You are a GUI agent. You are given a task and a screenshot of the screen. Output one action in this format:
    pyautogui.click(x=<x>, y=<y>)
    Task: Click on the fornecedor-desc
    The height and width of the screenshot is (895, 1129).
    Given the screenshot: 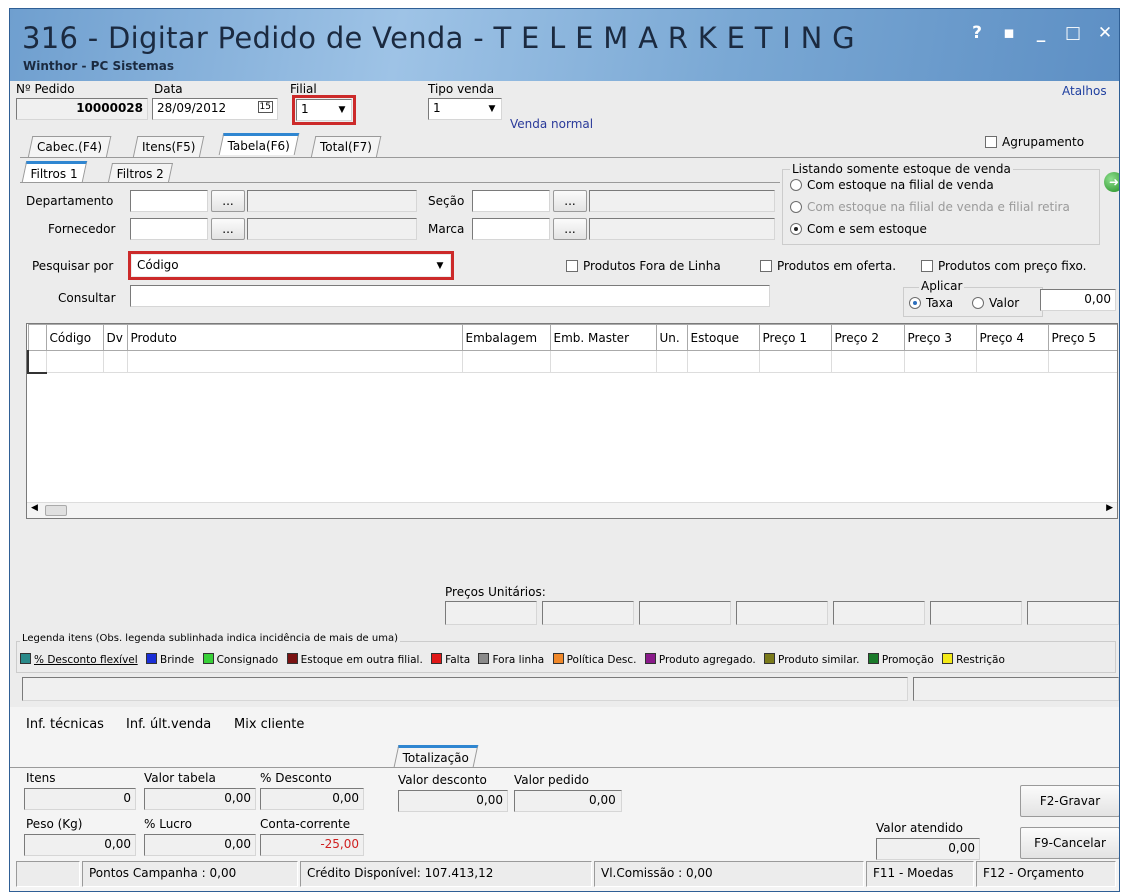 What is the action you would take?
    pyautogui.click(x=332, y=229)
    